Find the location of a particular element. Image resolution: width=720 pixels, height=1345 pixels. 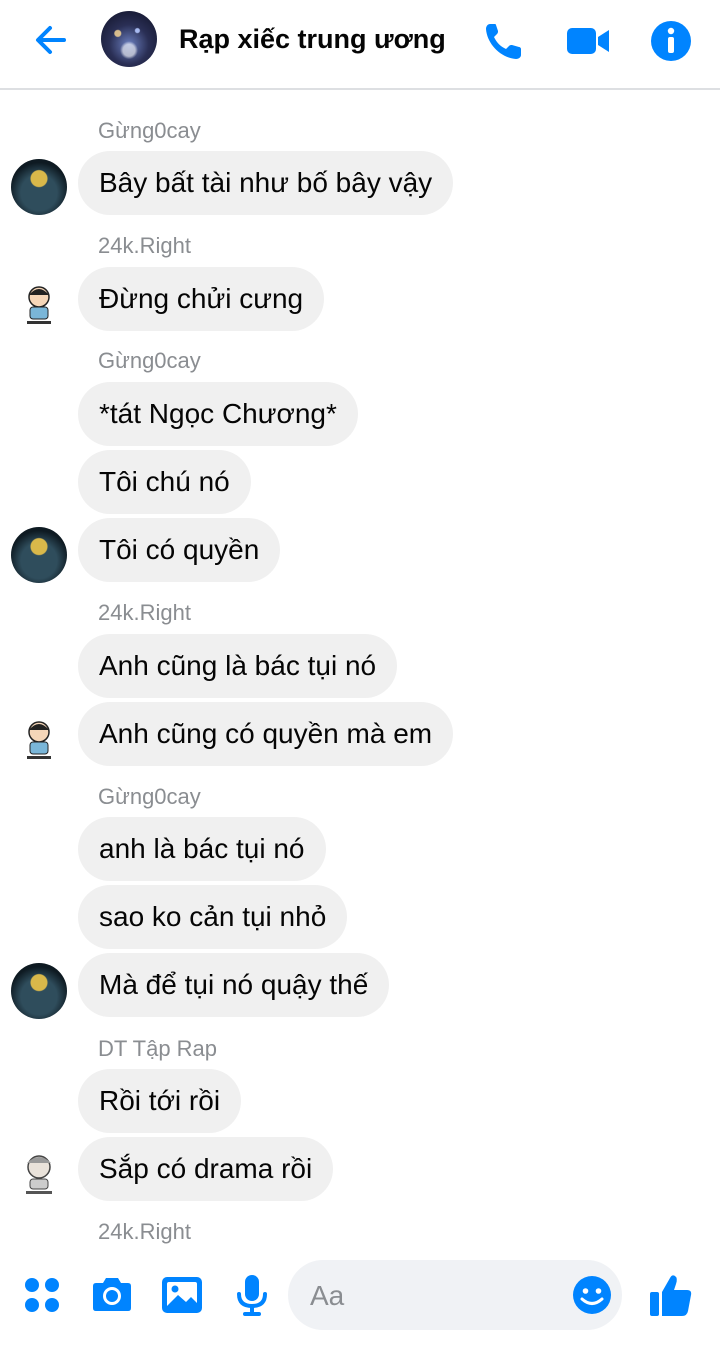

gallery-button is located at coordinates (182, 1295).